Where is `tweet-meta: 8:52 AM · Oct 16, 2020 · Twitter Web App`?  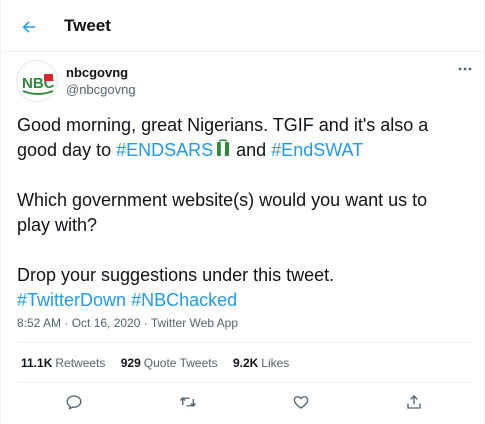 tweet-meta: 8:52 AM · Oct 16, 2020 · Twitter Web App is located at coordinates (127, 323).